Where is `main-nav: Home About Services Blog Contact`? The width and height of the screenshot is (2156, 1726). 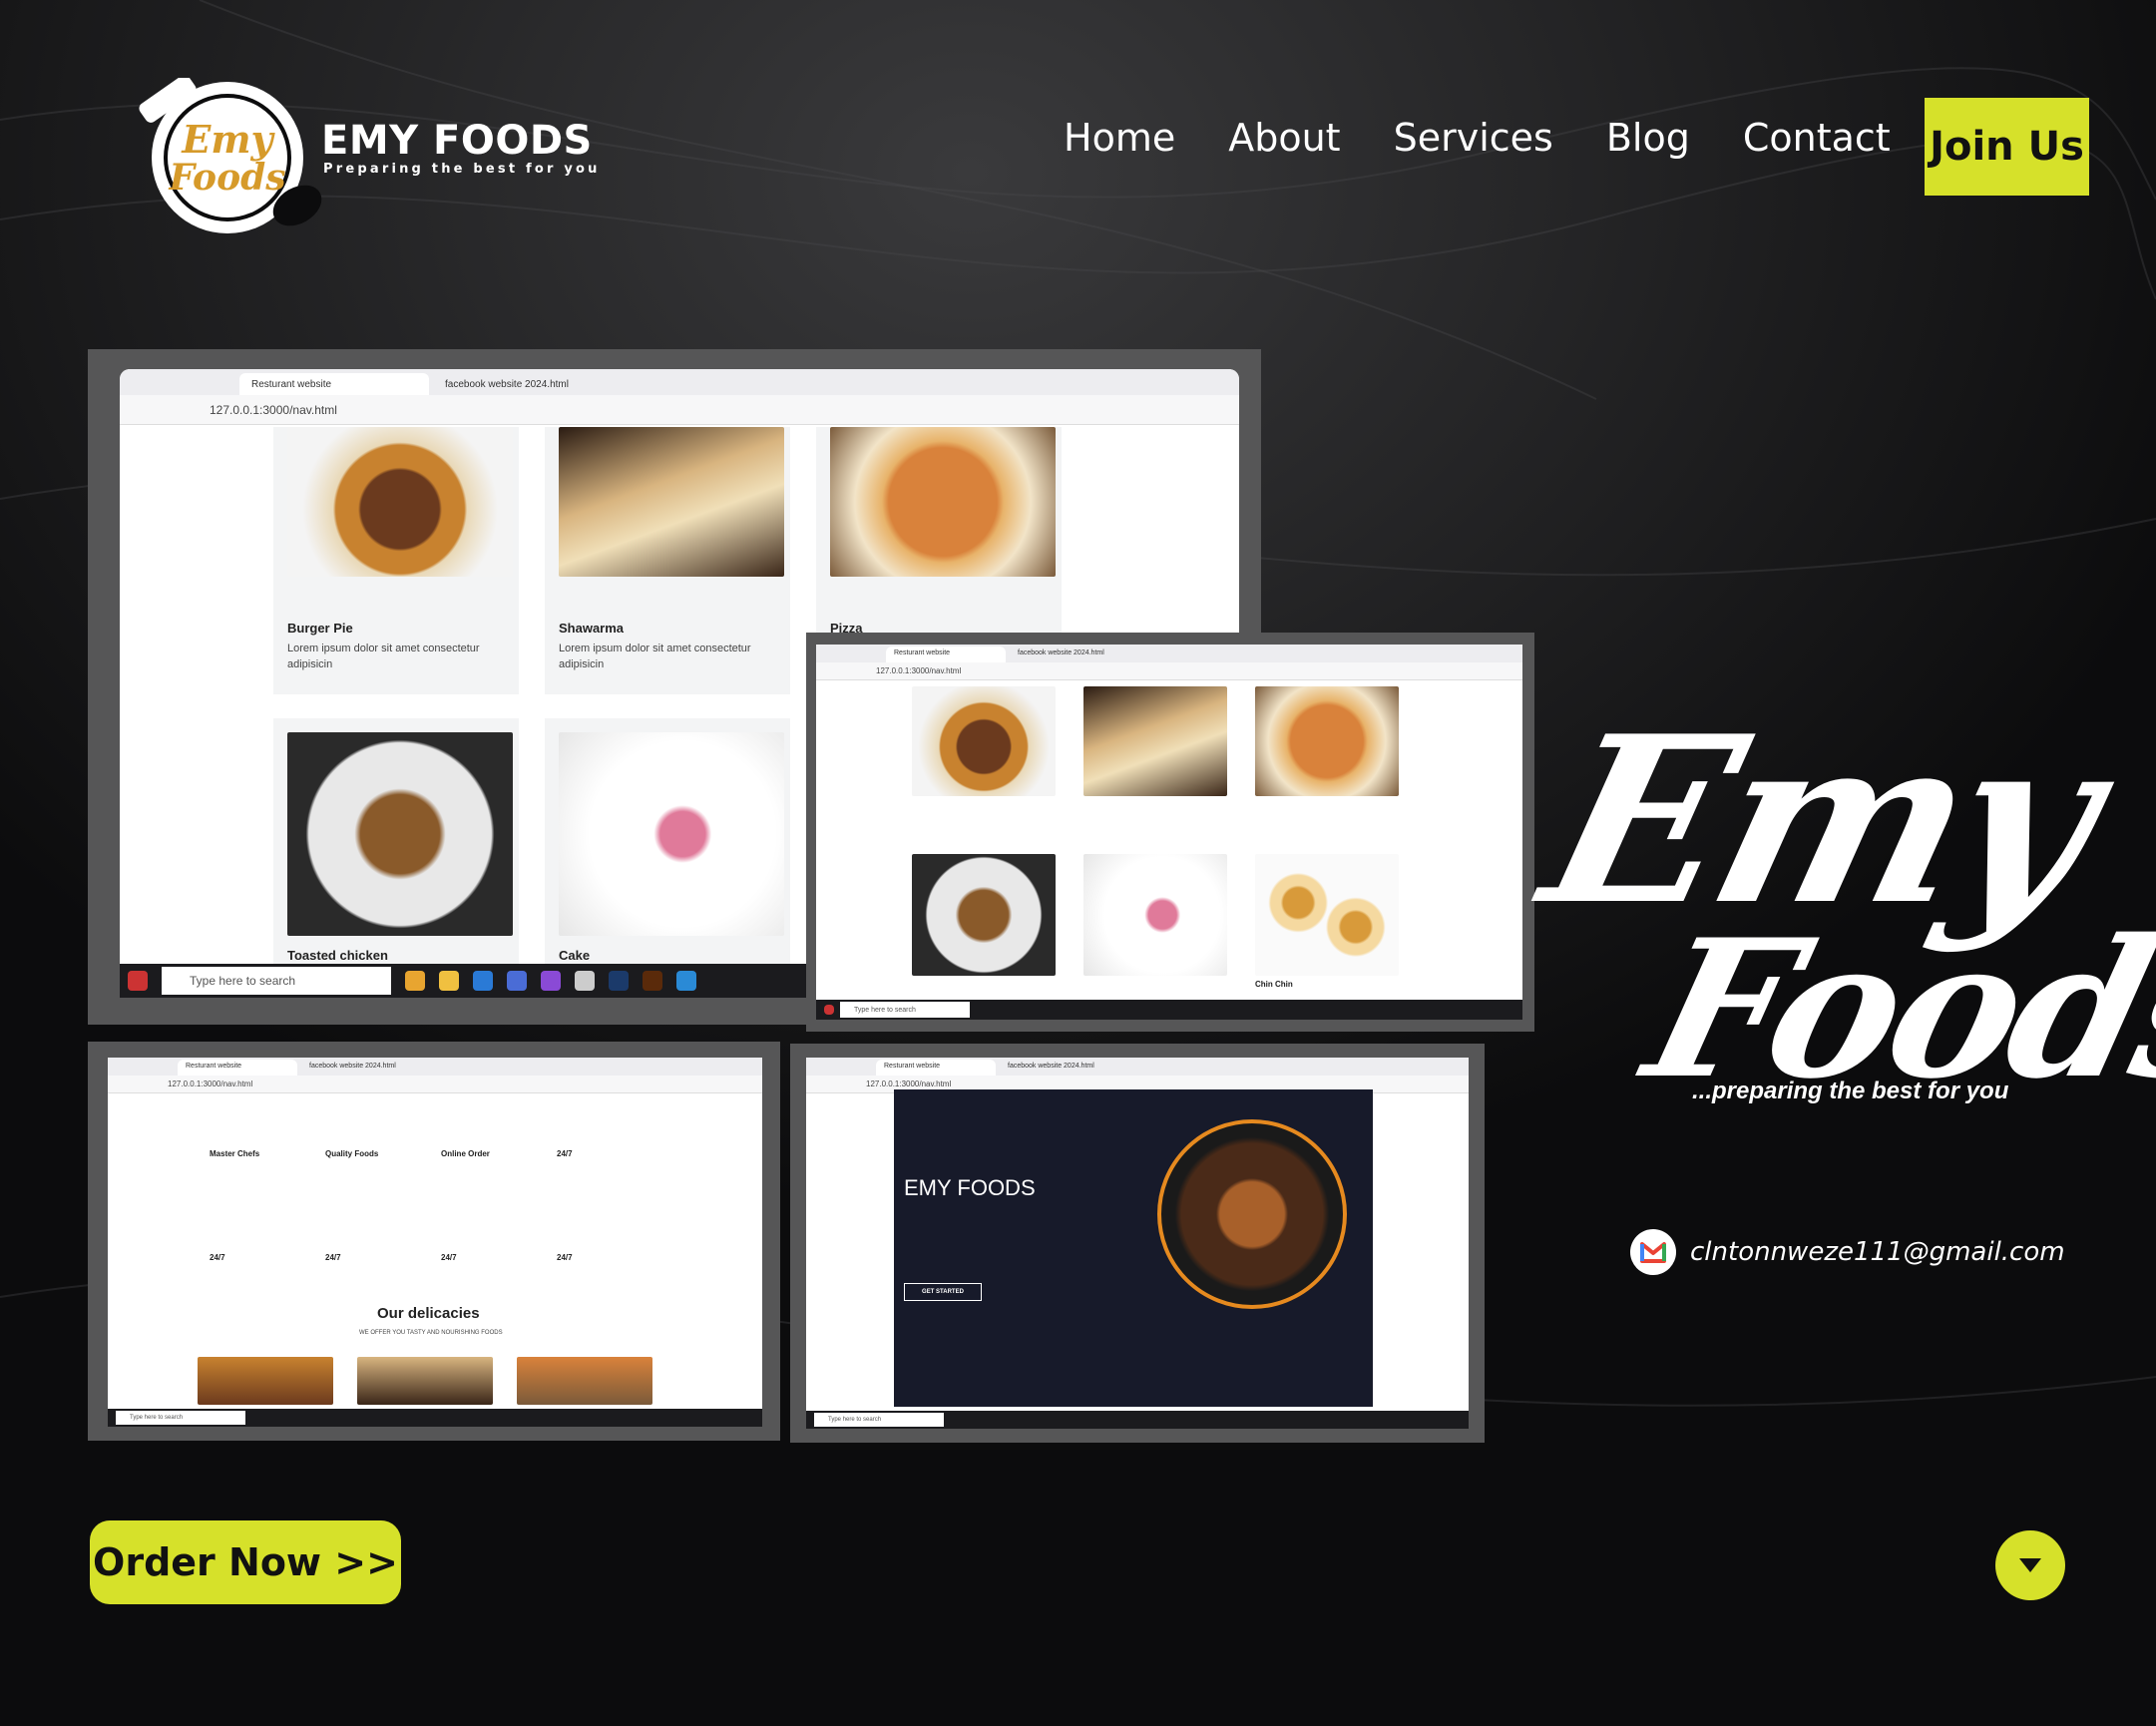
main-nav: Home About Services Blog Contact is located at coordinates (1477, 138).